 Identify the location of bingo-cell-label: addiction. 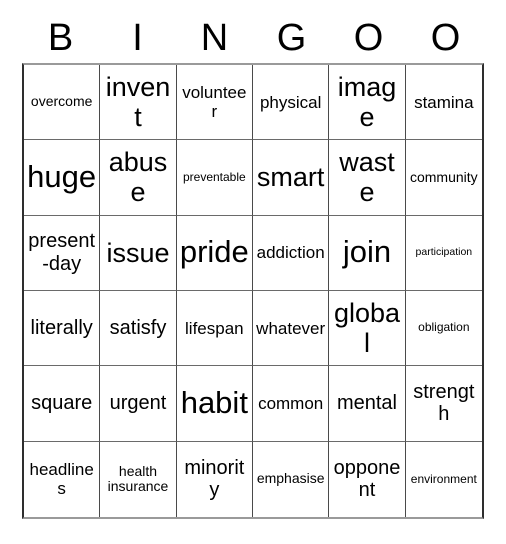
(290, 253).